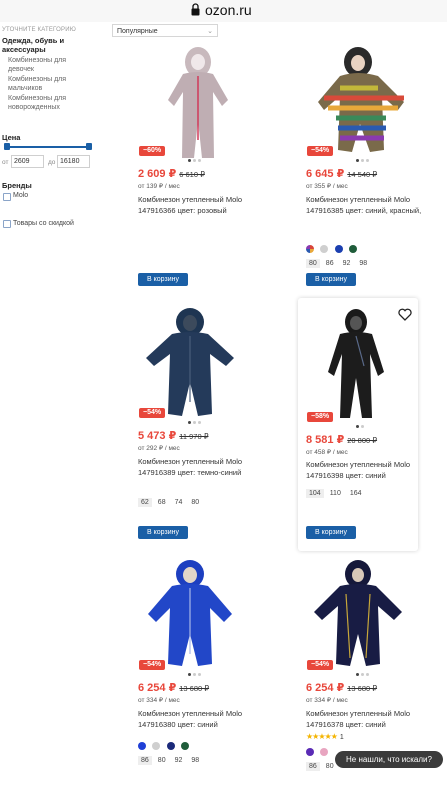  Describe the element at coordinates (43, 223) in the screenshot. I see `discount-label: Товары со скидкой` at that location.